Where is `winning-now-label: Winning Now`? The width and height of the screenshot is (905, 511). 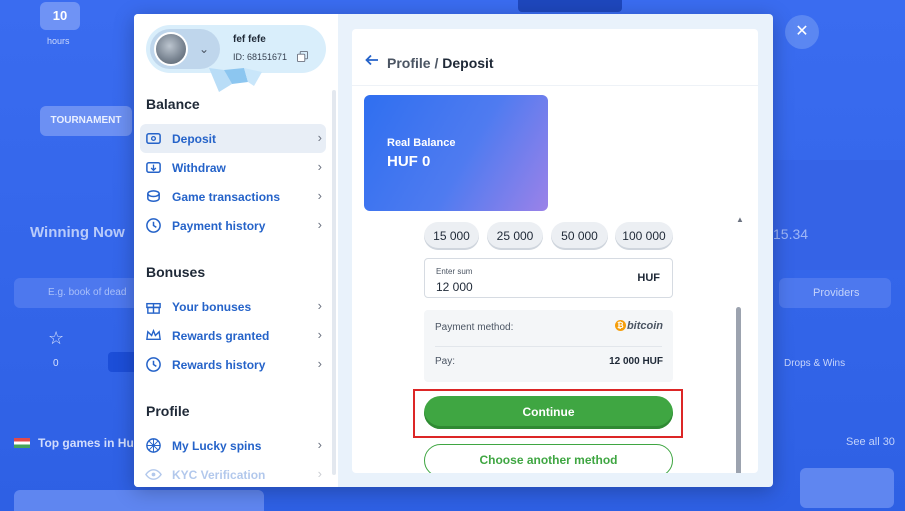
winning-now-label: Winning Now is located at coordinates (77, 232).